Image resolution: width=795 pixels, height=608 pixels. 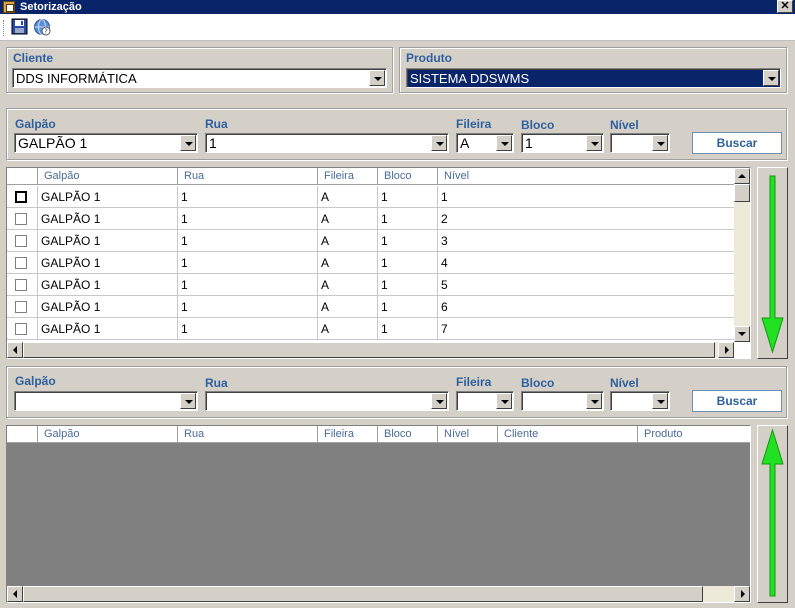 I want to click on grid-top-vscrollbar, so click(x=742, y=255).